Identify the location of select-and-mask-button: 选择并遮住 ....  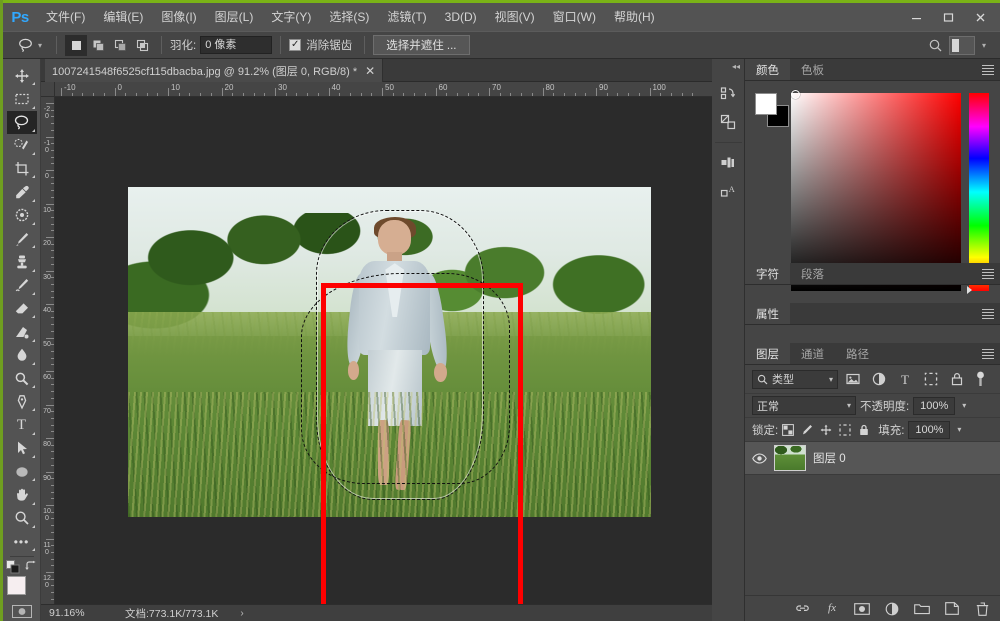
(421, 45).